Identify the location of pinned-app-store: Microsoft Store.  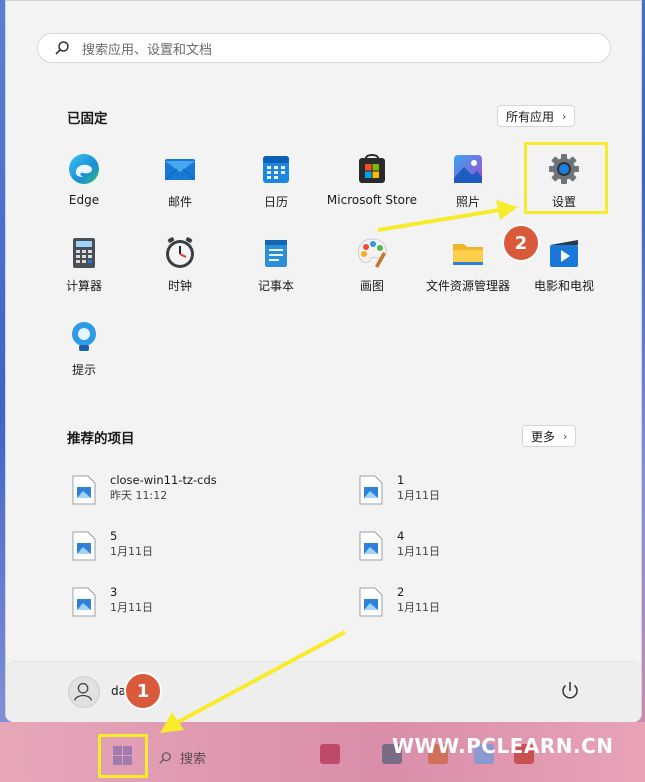
(372, 179).